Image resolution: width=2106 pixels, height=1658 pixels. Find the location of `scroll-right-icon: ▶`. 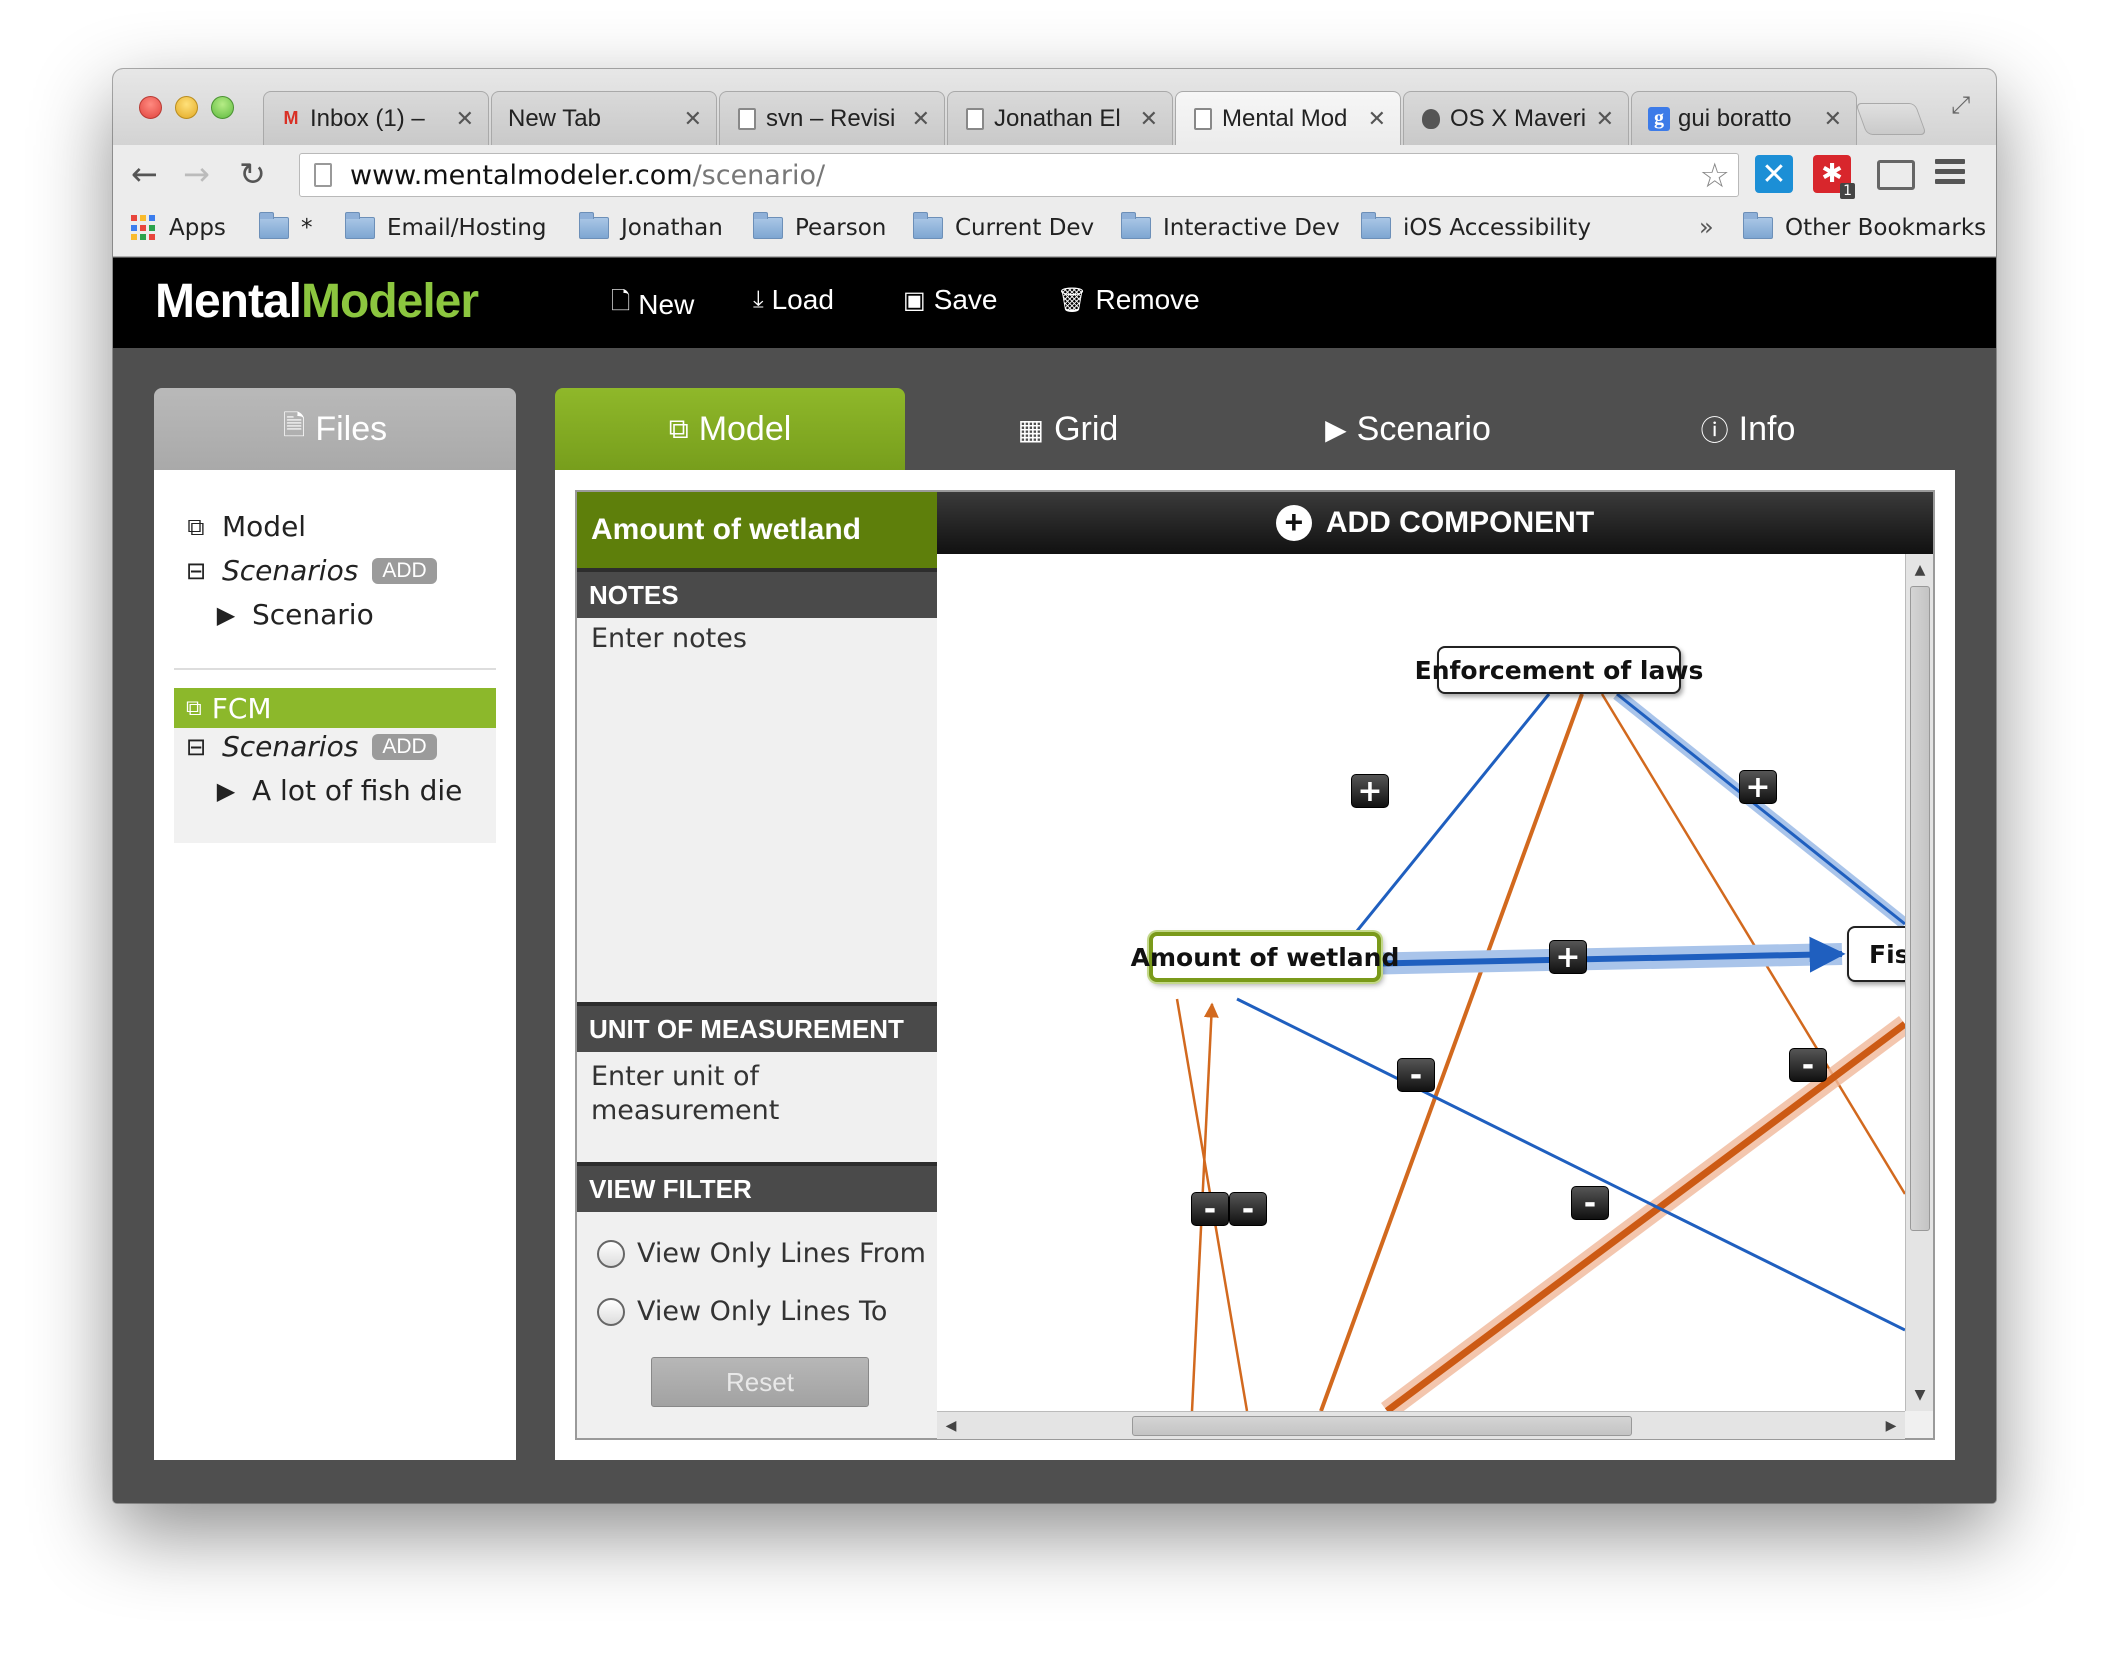

scroll-right-icon: ▶ is located at coordinates (1891, 1426).